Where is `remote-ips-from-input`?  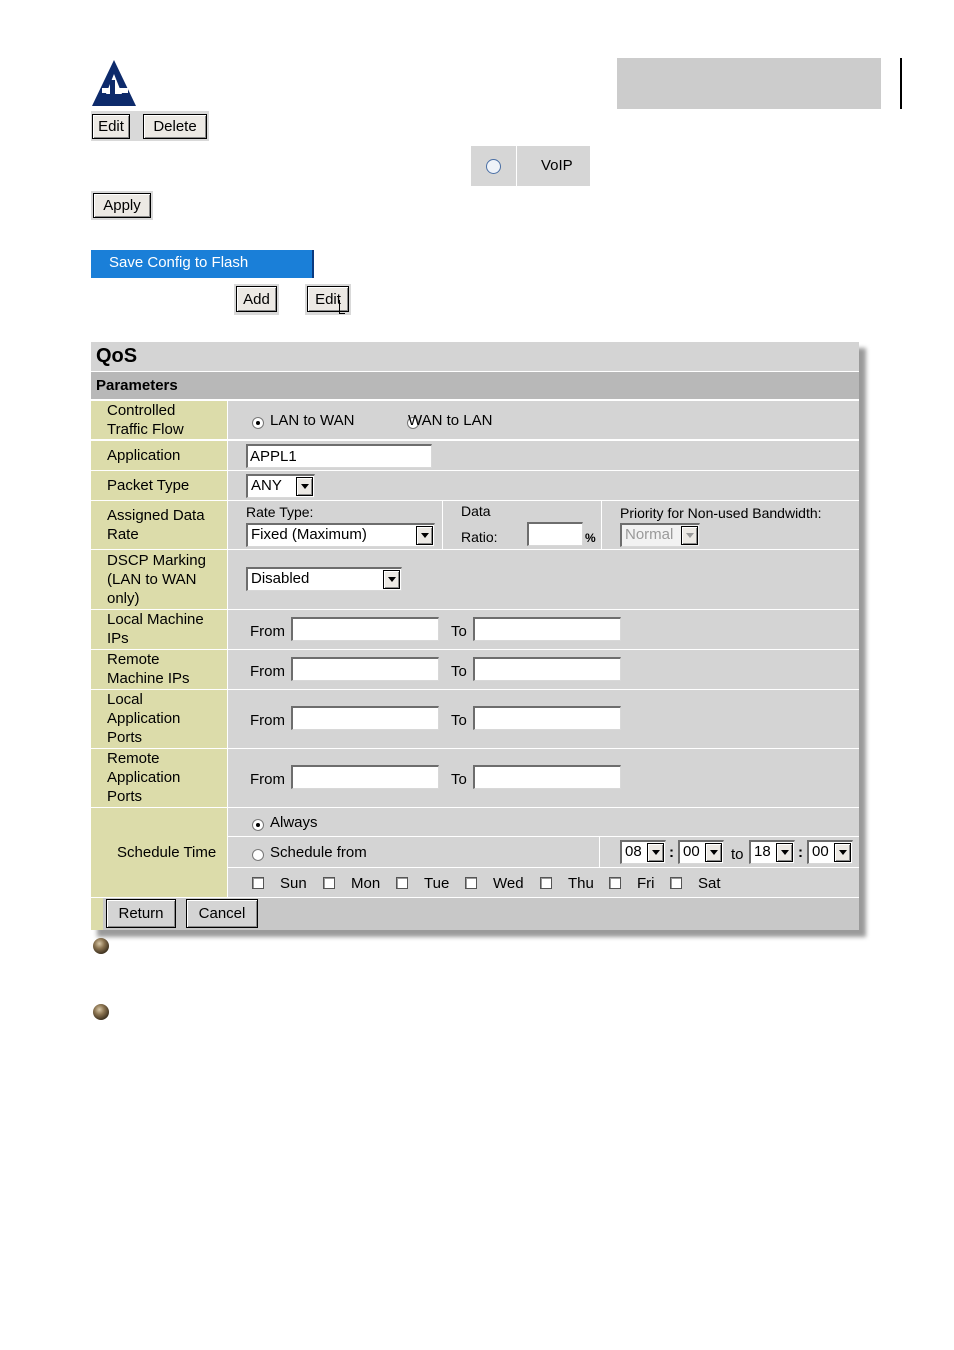
remote-ips-from-input is located at coordinates (365, 669).